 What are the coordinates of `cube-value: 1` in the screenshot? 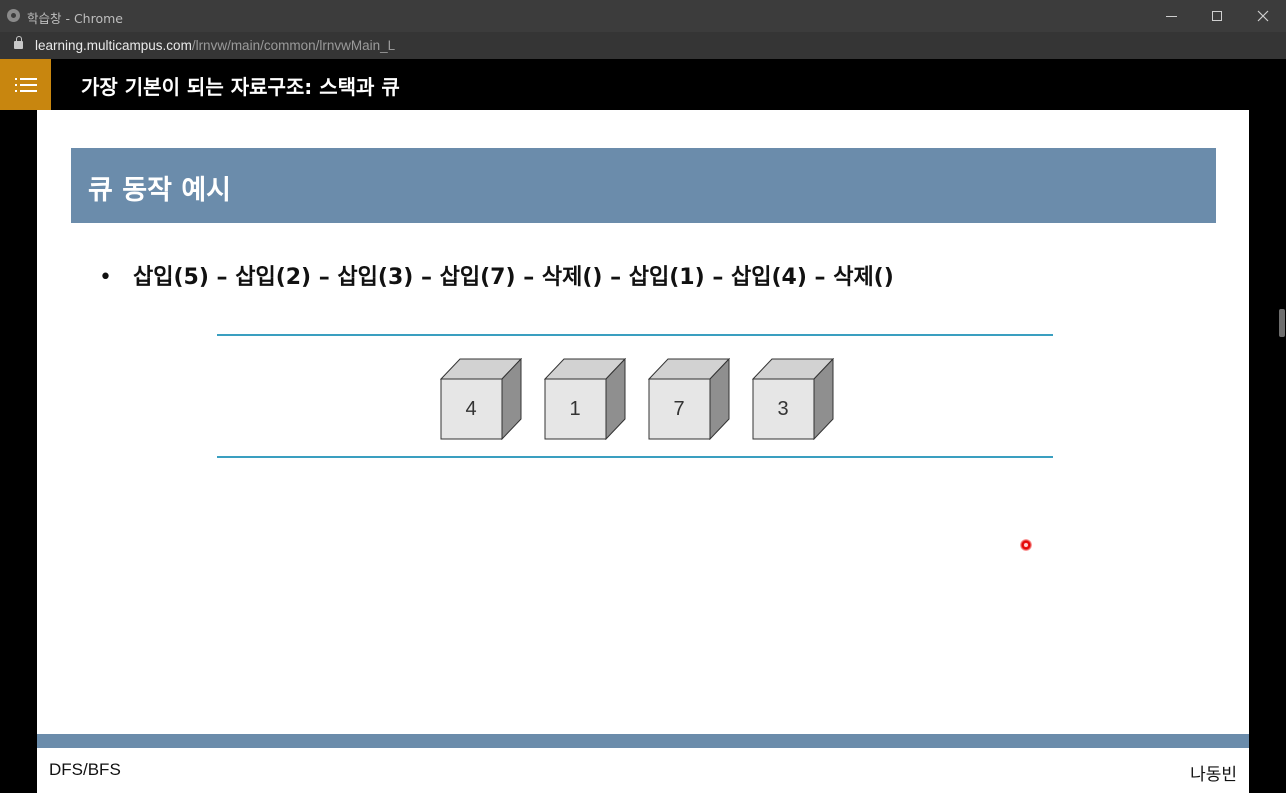 It's located at (575, 409).